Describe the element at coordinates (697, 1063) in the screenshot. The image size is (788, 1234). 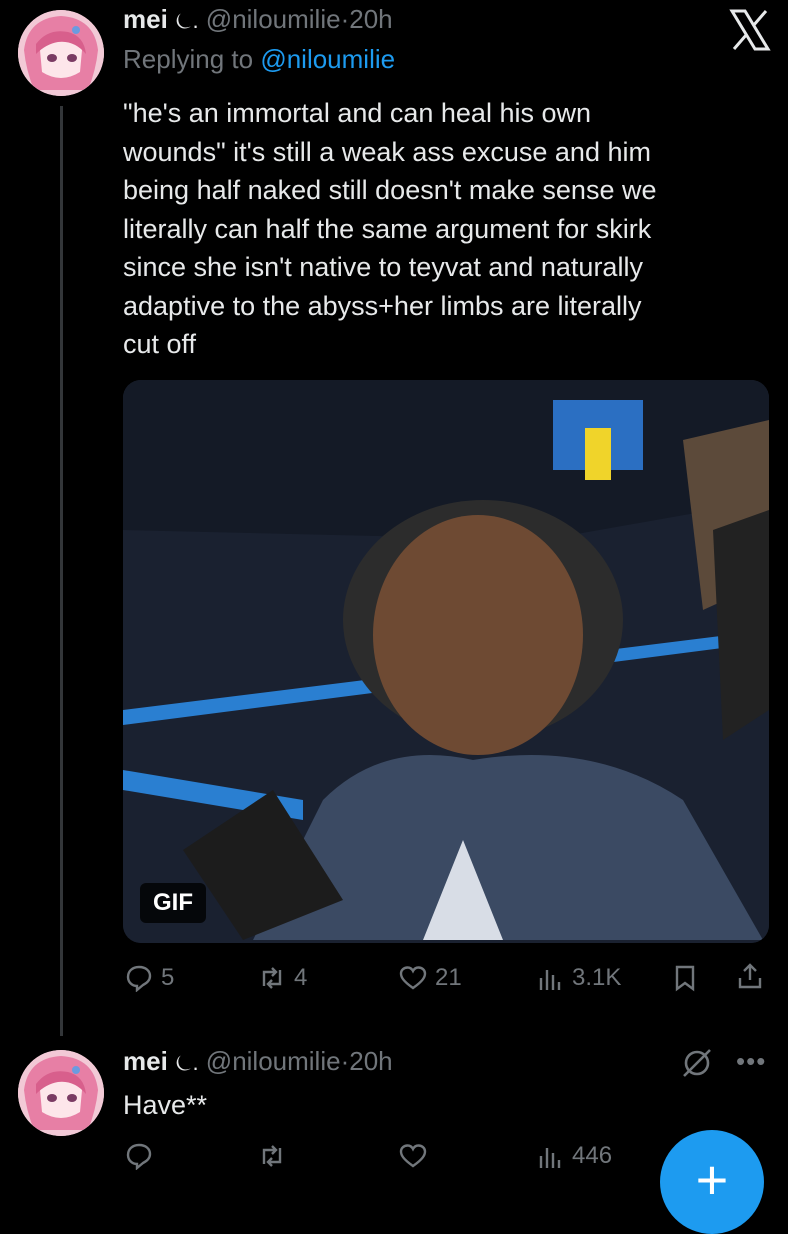
I see `grok-icon` at that location.